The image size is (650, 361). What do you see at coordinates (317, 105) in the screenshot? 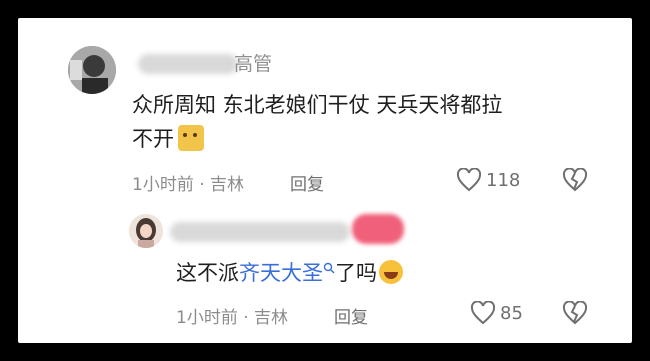
I see `comment-line: 众所周知 东北老娘们干仗 天兵天将都拉` at bounding box center [317, 105].